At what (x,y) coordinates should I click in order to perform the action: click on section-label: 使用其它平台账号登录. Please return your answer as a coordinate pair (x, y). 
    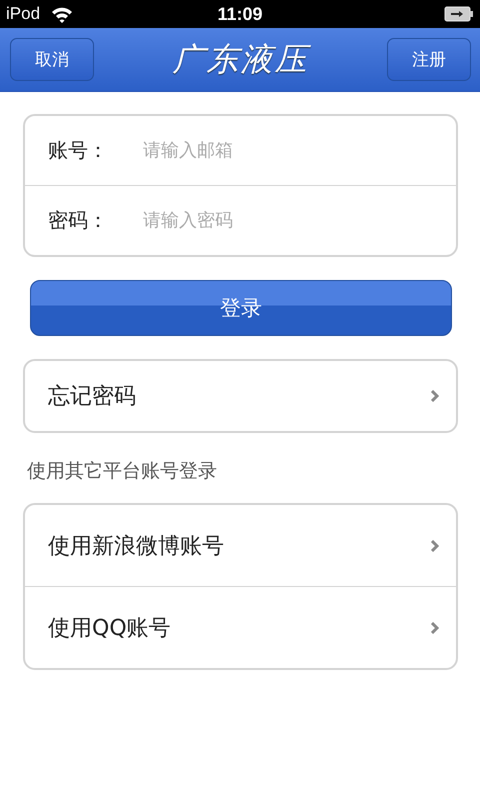
    Looking at the image, I should click on (122, 471).